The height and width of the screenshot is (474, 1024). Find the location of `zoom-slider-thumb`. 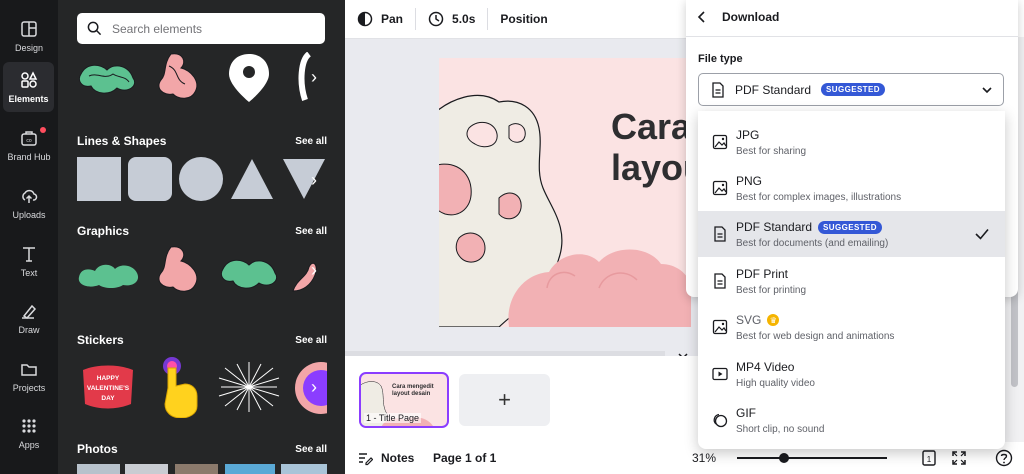

zoom-slider-thumb is located at coordinates (783, 458).